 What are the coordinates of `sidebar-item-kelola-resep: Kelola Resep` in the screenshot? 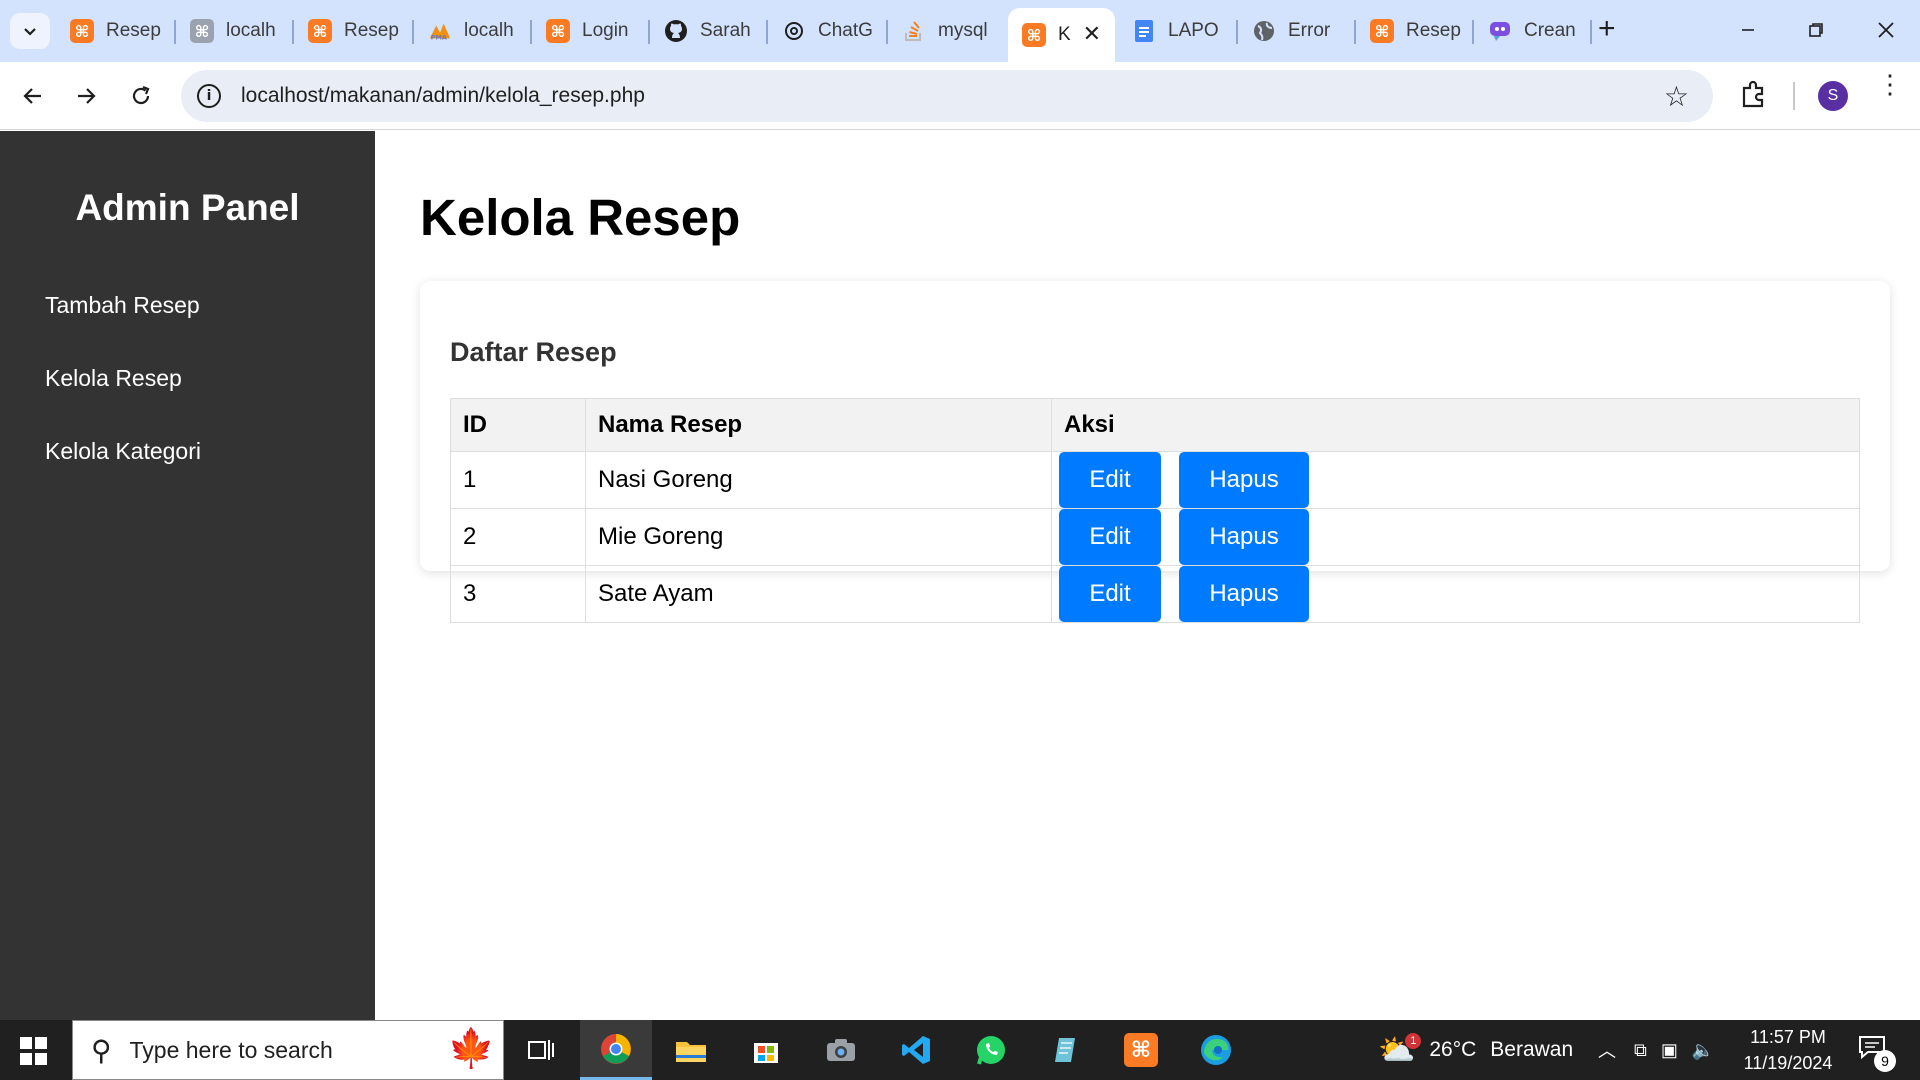 It's located at (113, 378).